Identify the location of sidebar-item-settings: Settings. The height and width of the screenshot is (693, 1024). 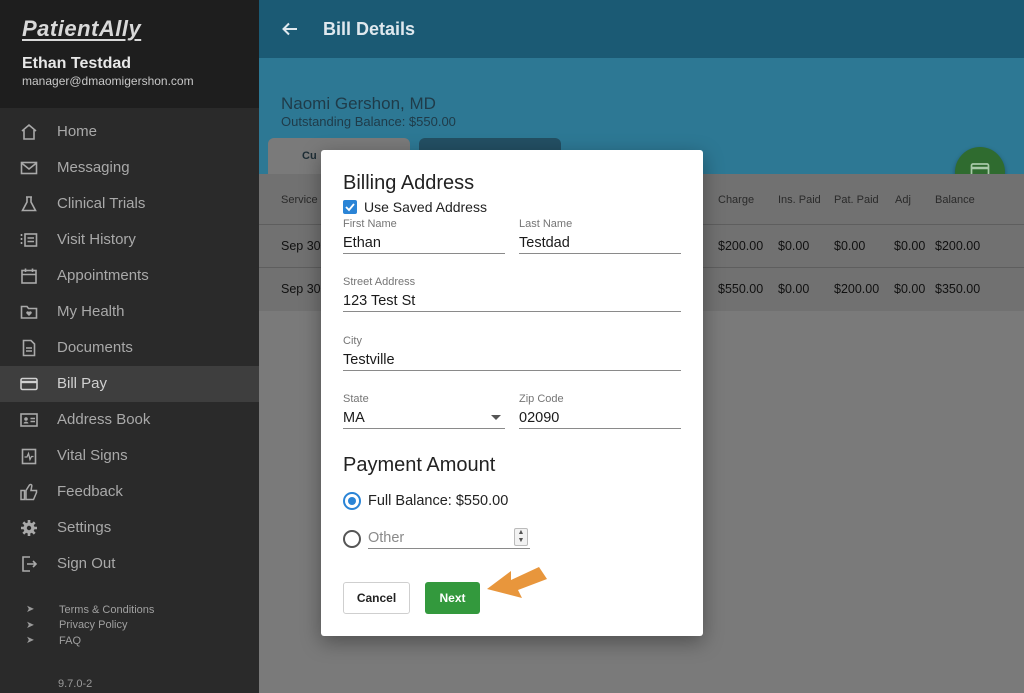
(129, 528).